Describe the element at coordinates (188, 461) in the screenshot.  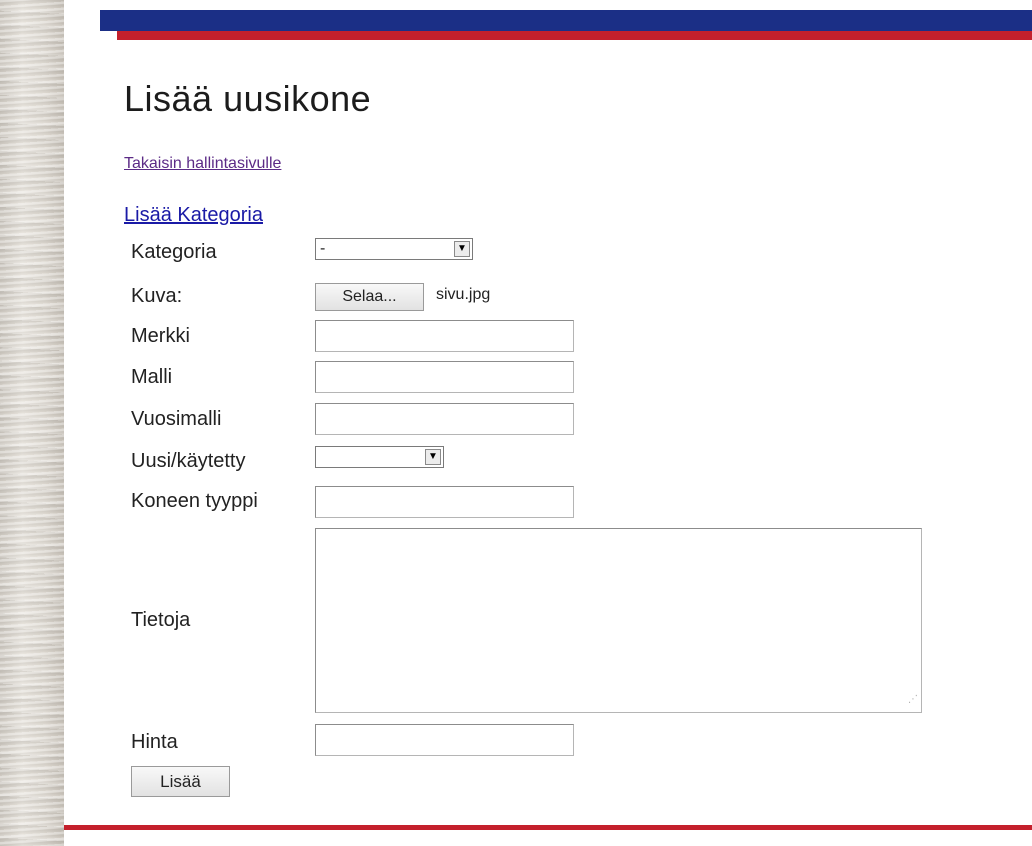
I see `condition-label: Uusi/käytetty` at that location.